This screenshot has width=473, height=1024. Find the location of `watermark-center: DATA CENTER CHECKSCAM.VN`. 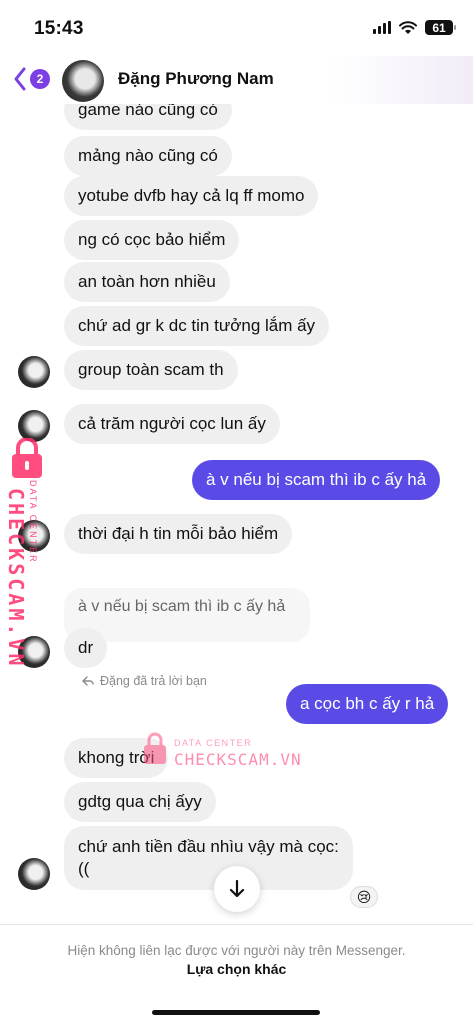

watermark-center: DATA CENTER CHECKSCAM.VN is located at coordinates (221, 752).